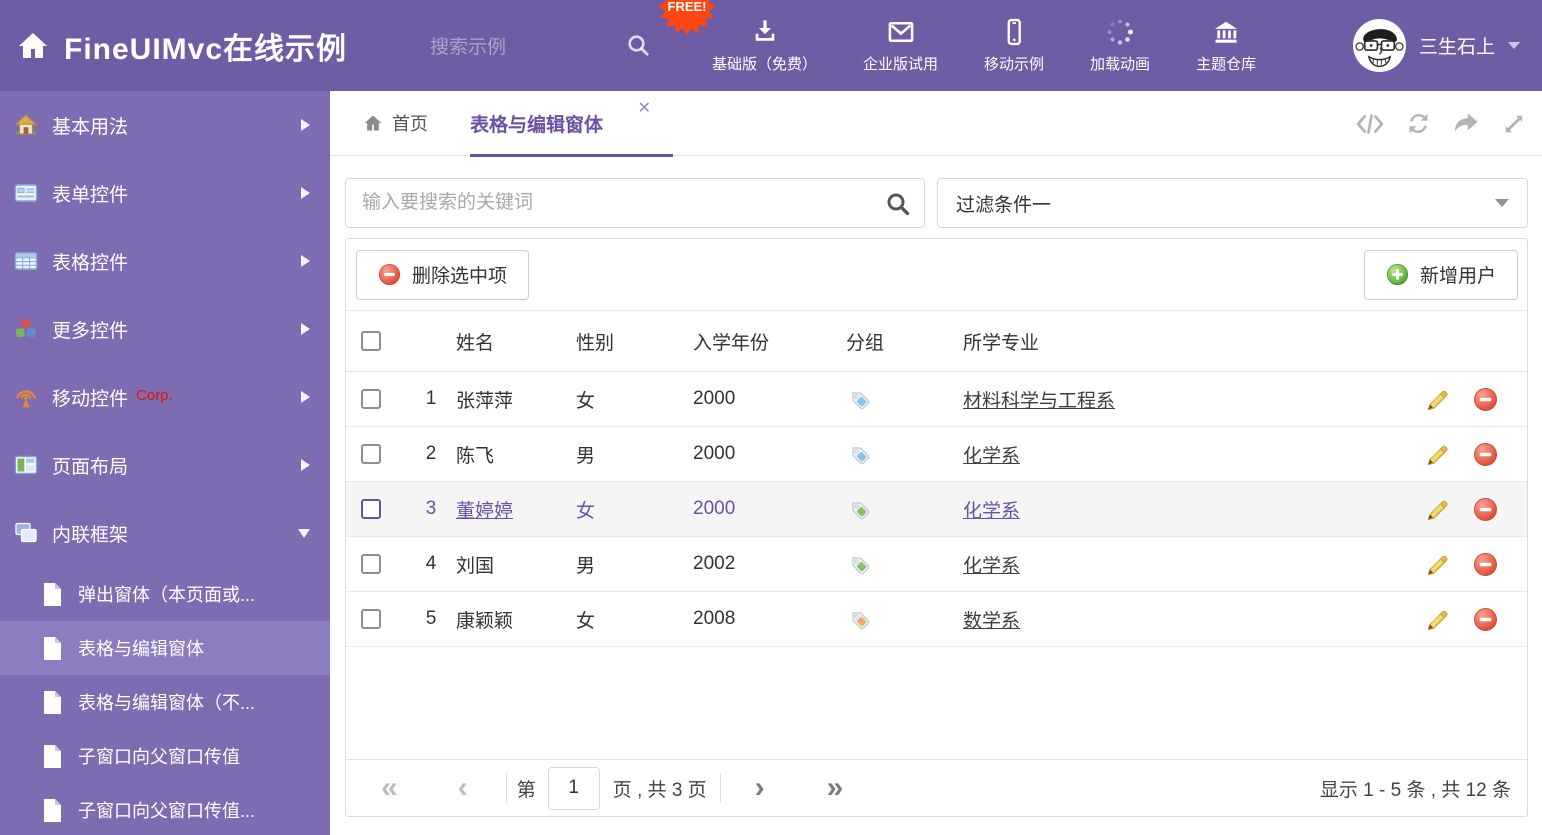  Describe the element at coordinates (537, 125) in the screenshot. I see `tab-active-label: 表格与编辑窗体` at that location.